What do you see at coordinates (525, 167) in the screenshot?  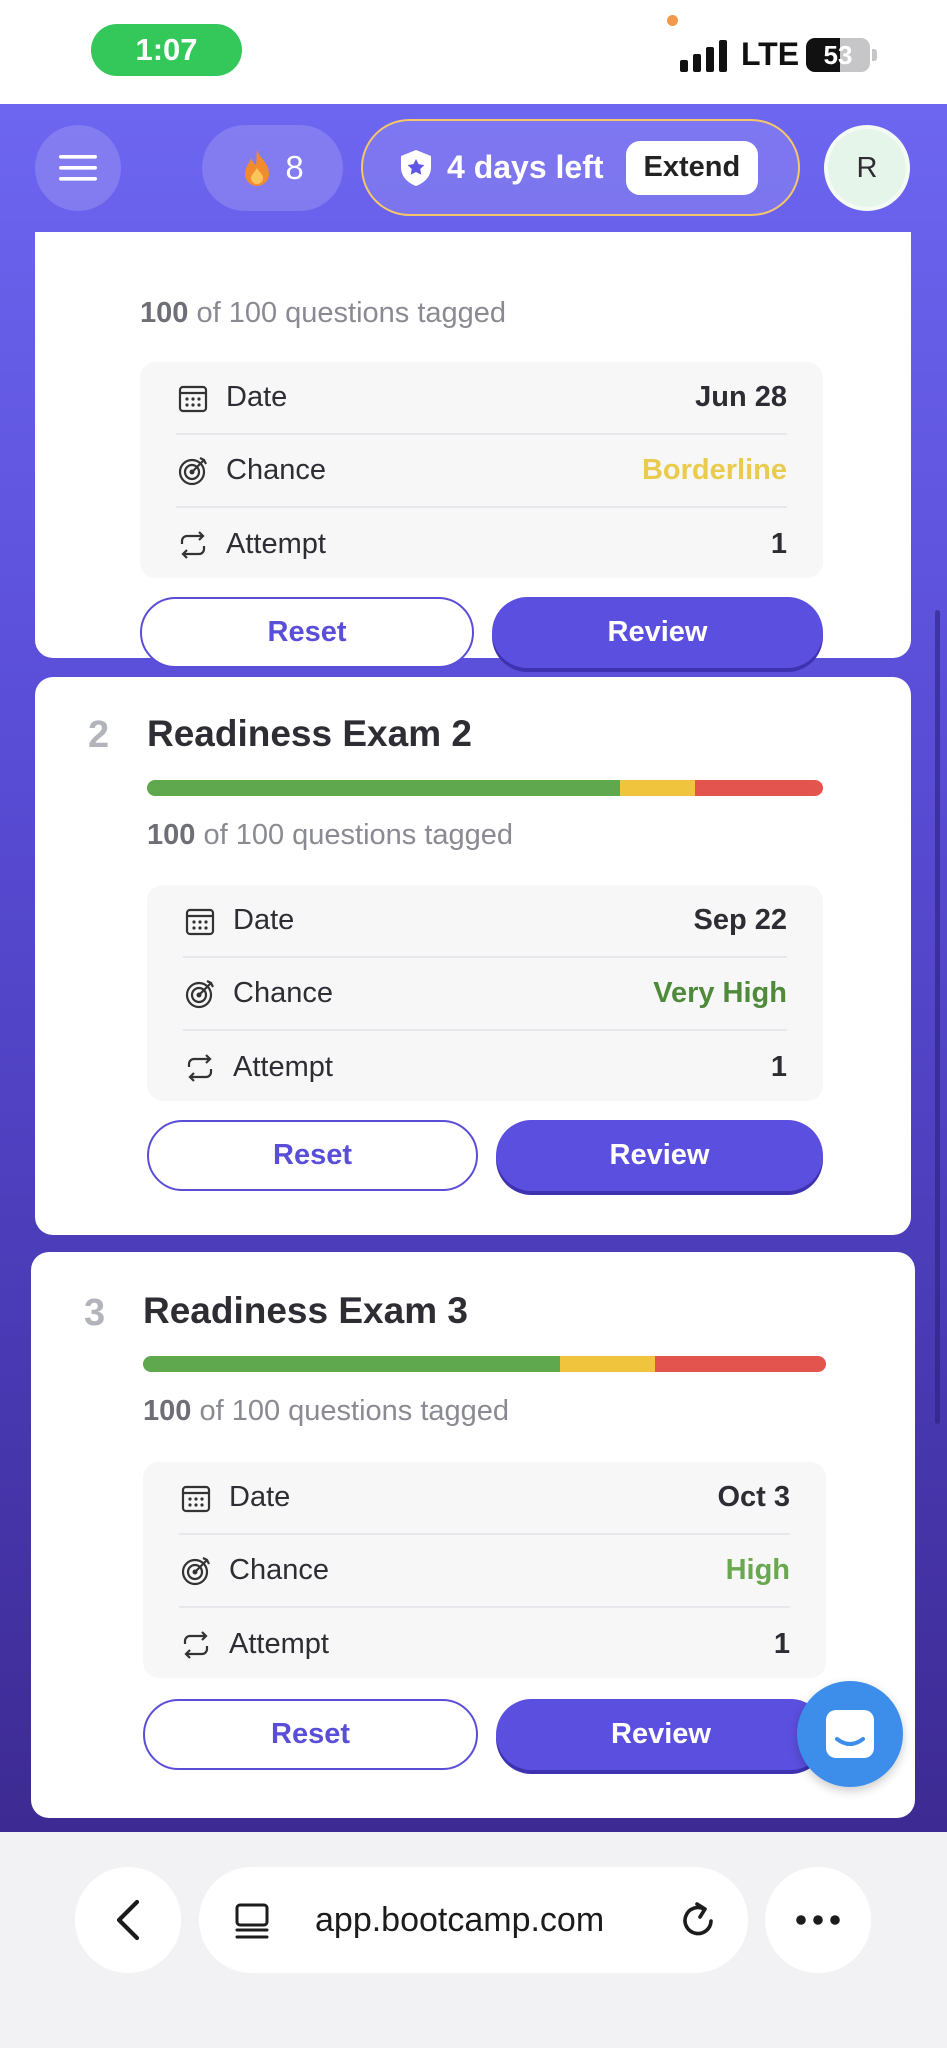 I see `trial-days-left: 4 days left` at bounding box center [525, 167].